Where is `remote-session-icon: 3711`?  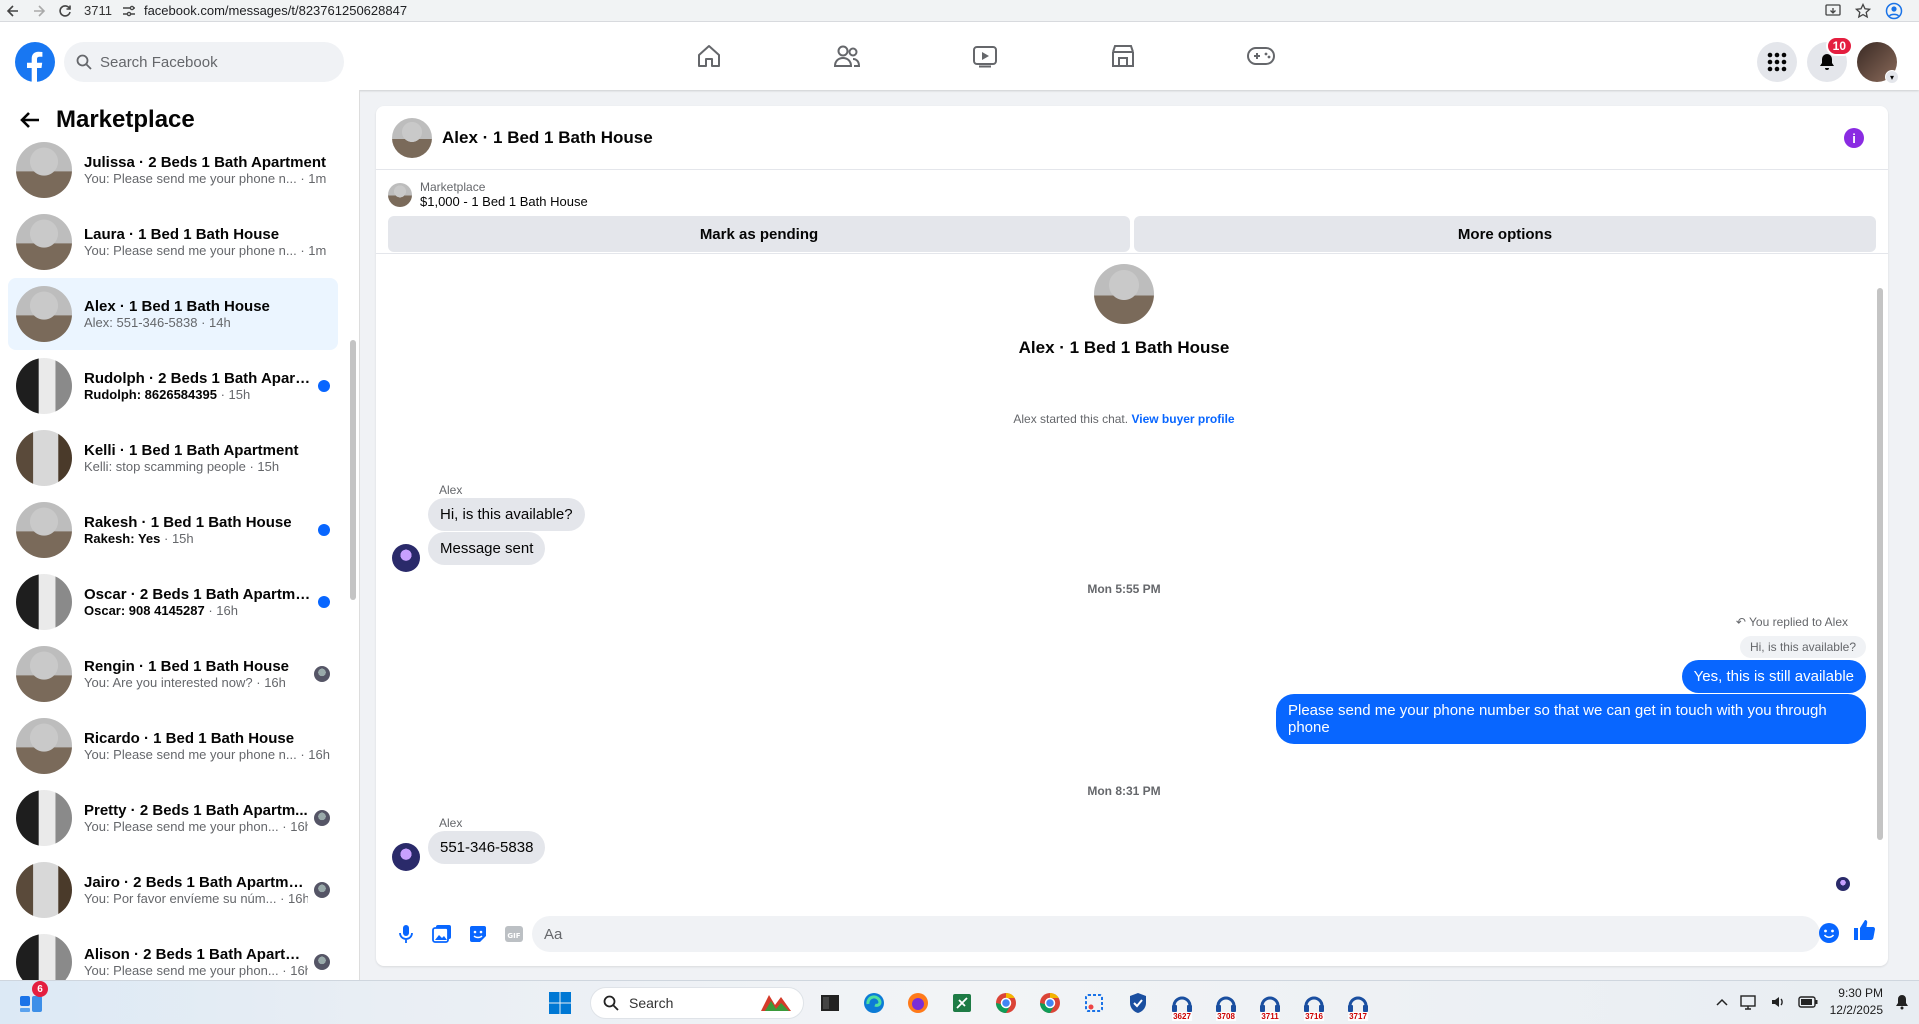 remote-session-icon: 3711 is located at coordinates (1270, 1004).